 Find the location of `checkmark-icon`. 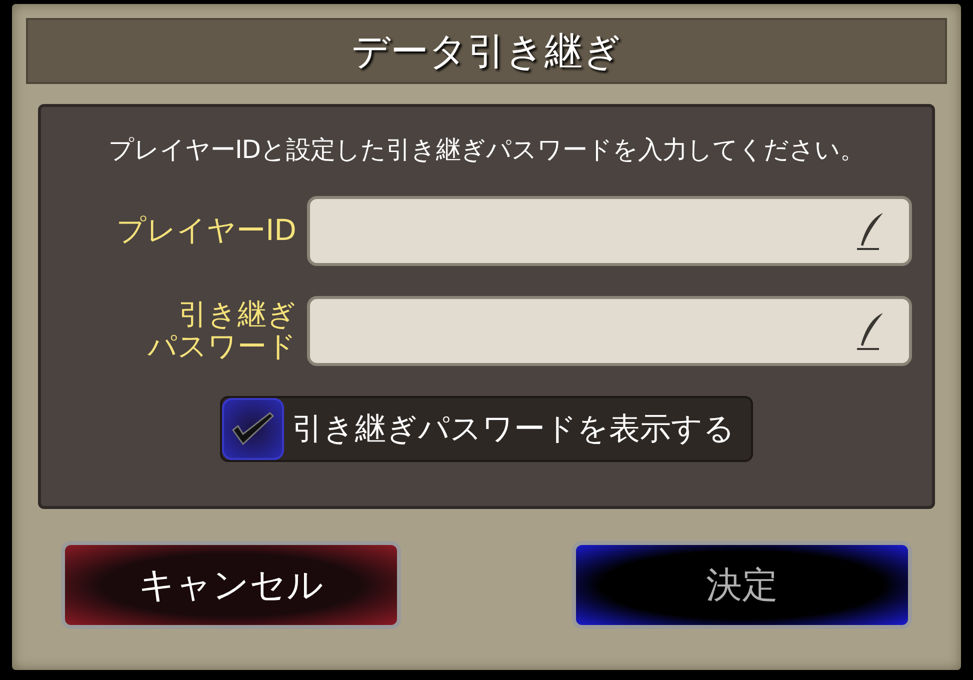

checkmark-icon is located at coordinates (253, 429).